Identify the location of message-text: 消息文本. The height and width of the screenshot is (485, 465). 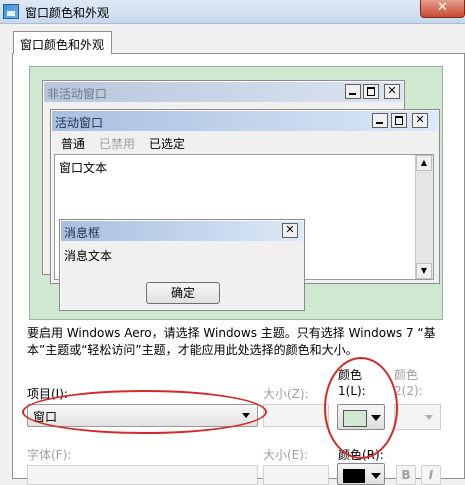
(88, 256).